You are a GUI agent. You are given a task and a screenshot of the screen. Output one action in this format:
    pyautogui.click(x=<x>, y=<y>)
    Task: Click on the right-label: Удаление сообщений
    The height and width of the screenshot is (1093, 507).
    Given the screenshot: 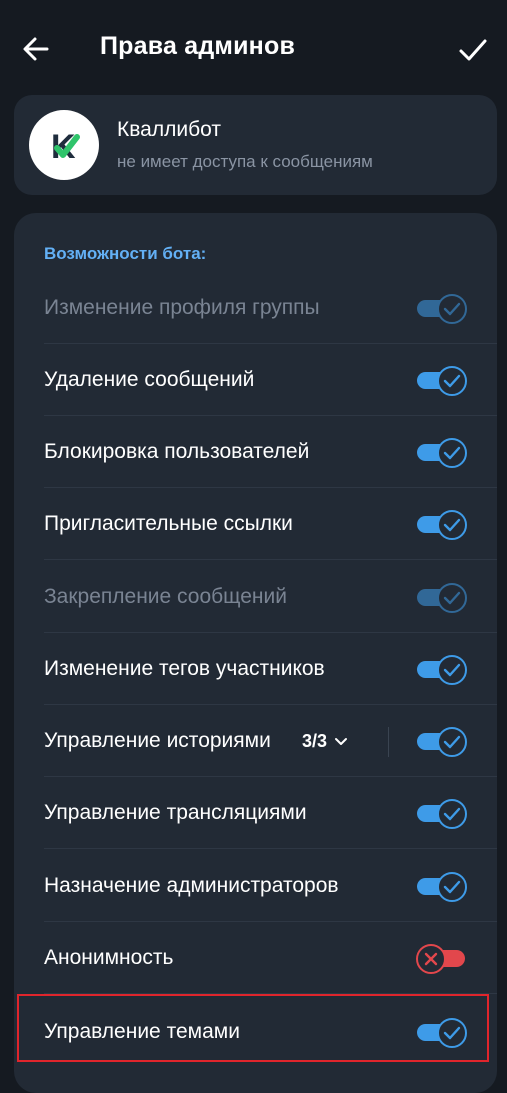 What is the action you would take?
    pyautogui.click(x=149, y=379)
    